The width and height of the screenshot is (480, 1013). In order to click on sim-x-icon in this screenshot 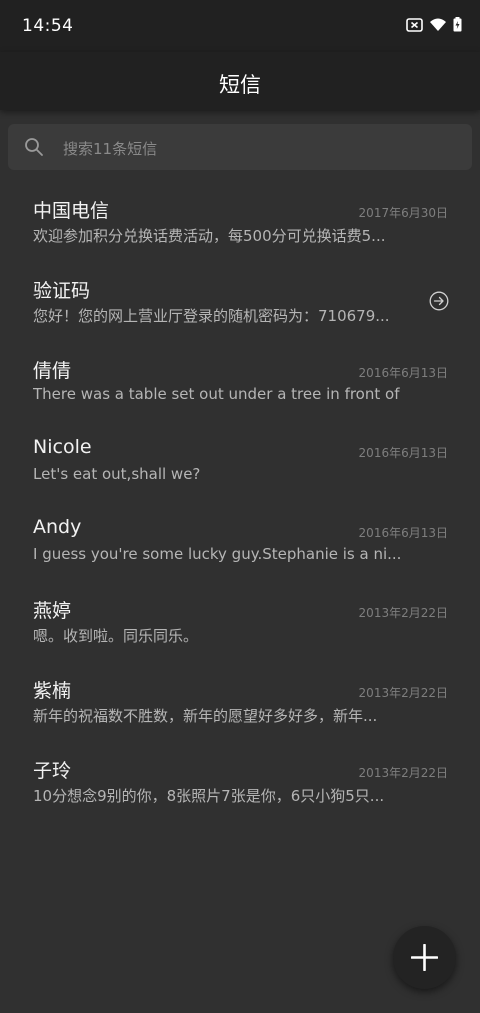, I will do `click(414, 26)`.